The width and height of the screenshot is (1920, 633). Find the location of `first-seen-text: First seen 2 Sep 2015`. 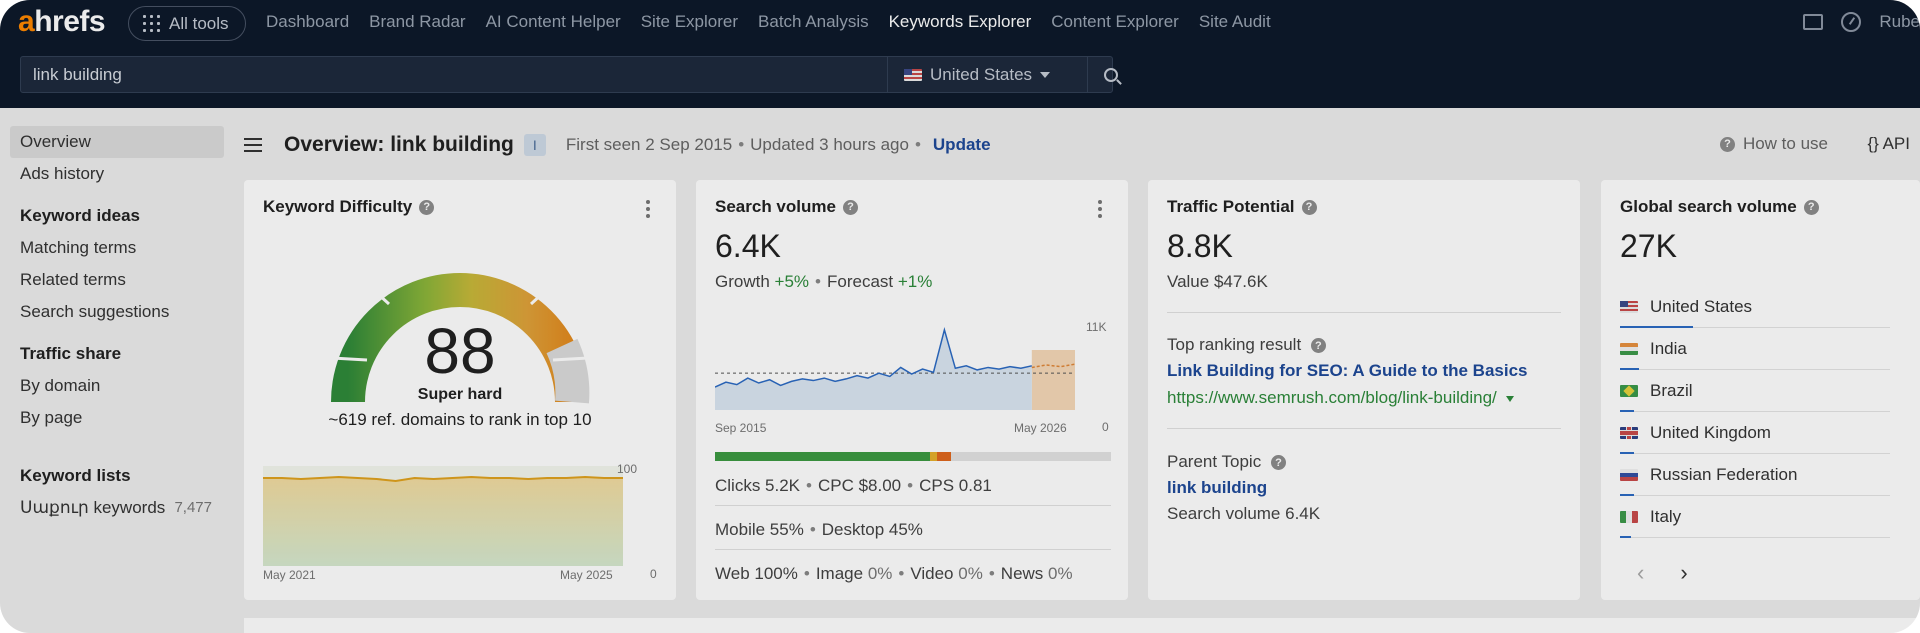

first-seen-text: First seen 2 Sep 2015 is located at coordinates (649, 144).